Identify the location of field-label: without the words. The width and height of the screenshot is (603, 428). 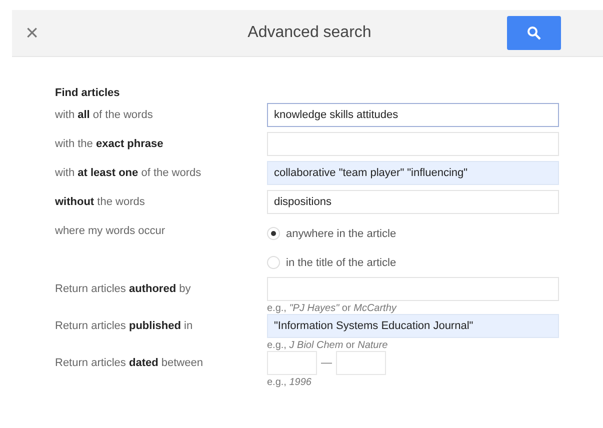
(100, 202).